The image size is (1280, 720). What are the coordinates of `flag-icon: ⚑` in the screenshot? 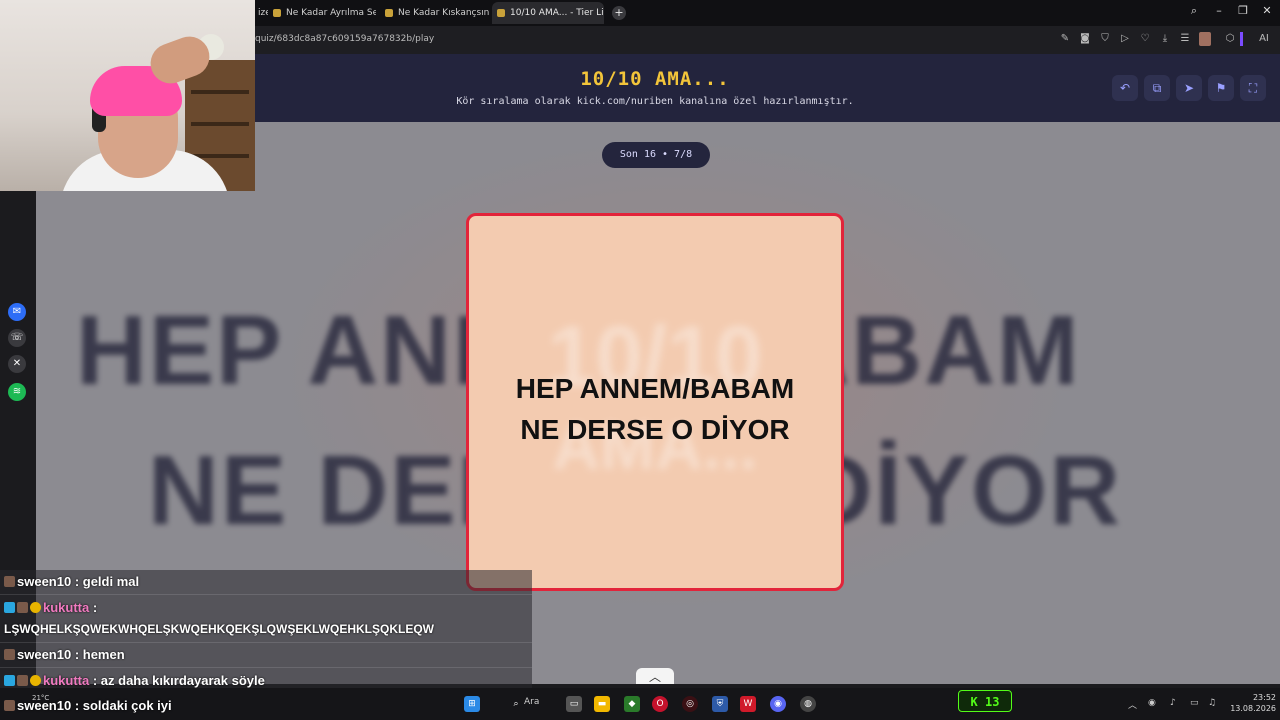 It's located at (1221, 88).